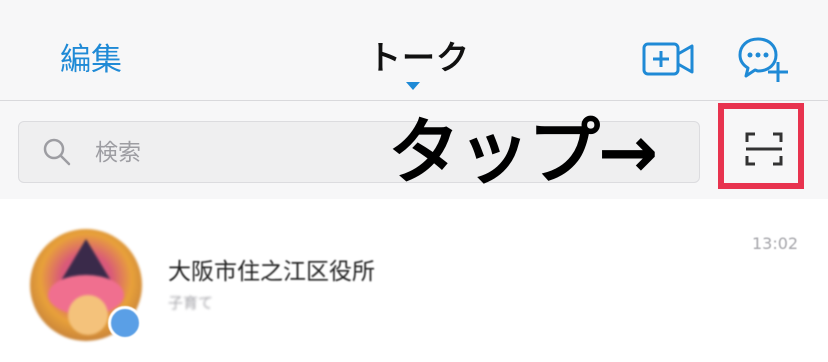 The width and height of the screenshot is (828, 362). Describe the element at coordinates (764, 149) in the screenshot. I see `qr-scan-icon` at that location.